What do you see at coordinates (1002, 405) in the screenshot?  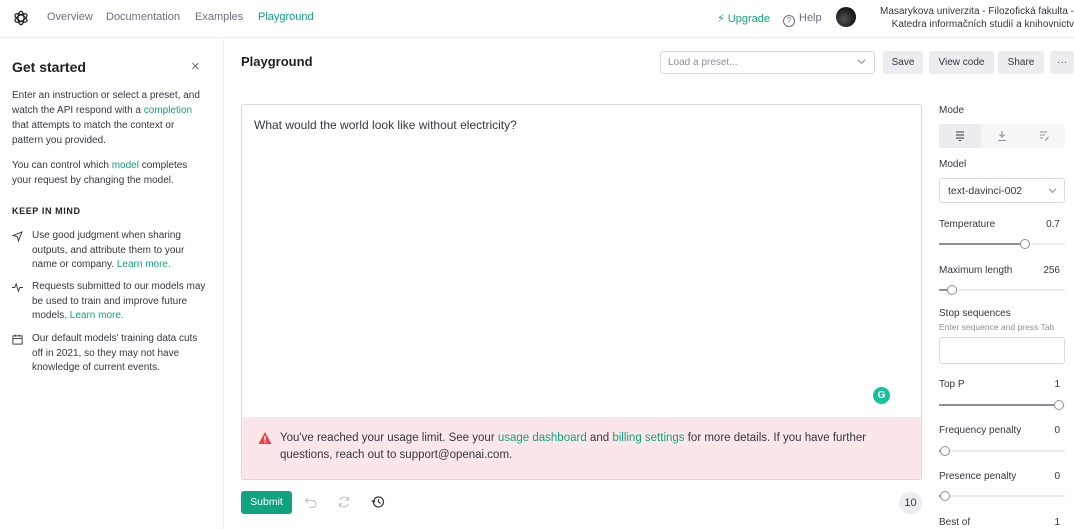 I see `top-p-slider` at bounding box center [1002, 405].